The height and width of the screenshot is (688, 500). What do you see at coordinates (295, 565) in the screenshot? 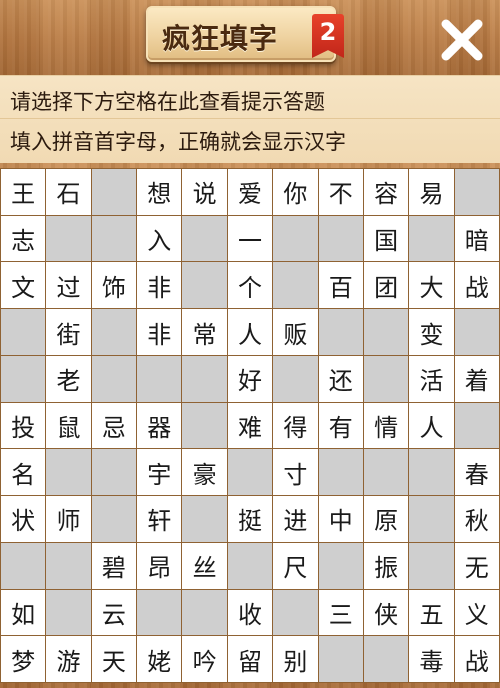
I see `grid-cell: 尺` at bounding box center [295, 565].